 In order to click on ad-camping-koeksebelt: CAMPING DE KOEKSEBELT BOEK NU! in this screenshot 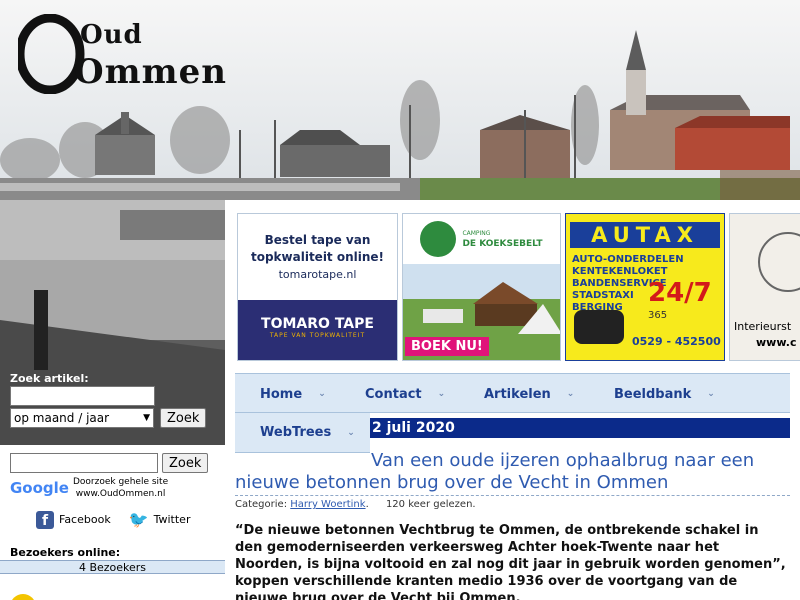, I will do `click(481, 287)`.